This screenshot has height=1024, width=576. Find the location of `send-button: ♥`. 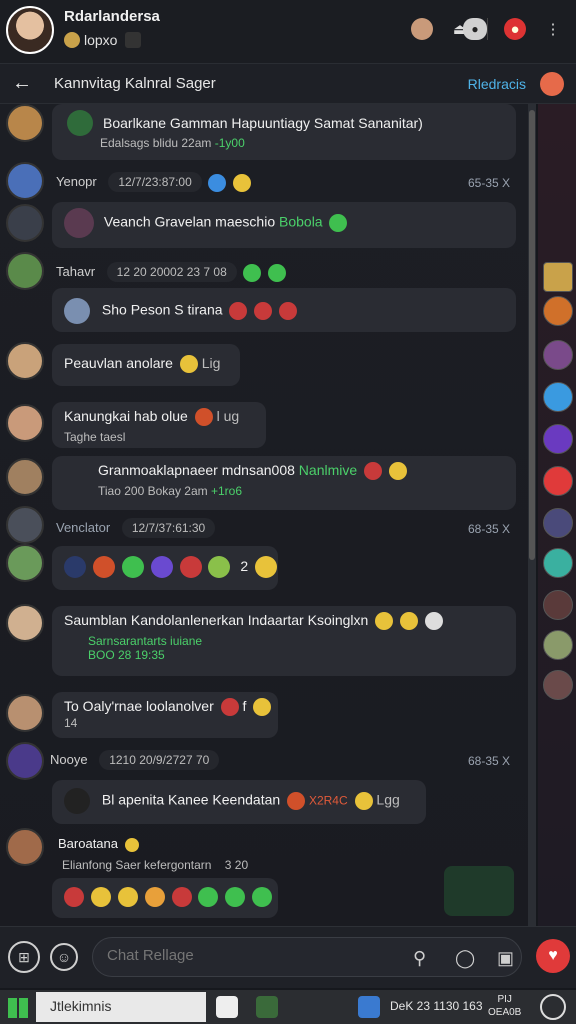

send-button: ♥ is located at coordinates (553, 956).